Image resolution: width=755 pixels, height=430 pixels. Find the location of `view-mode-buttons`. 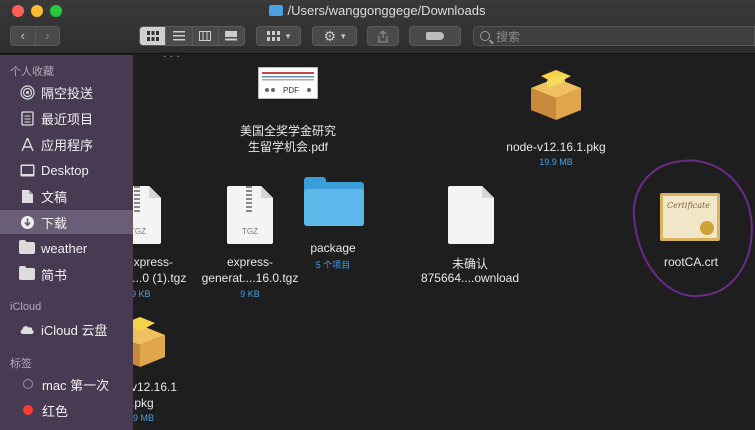

view-mode-buttons is located at coordinates (192, 36).